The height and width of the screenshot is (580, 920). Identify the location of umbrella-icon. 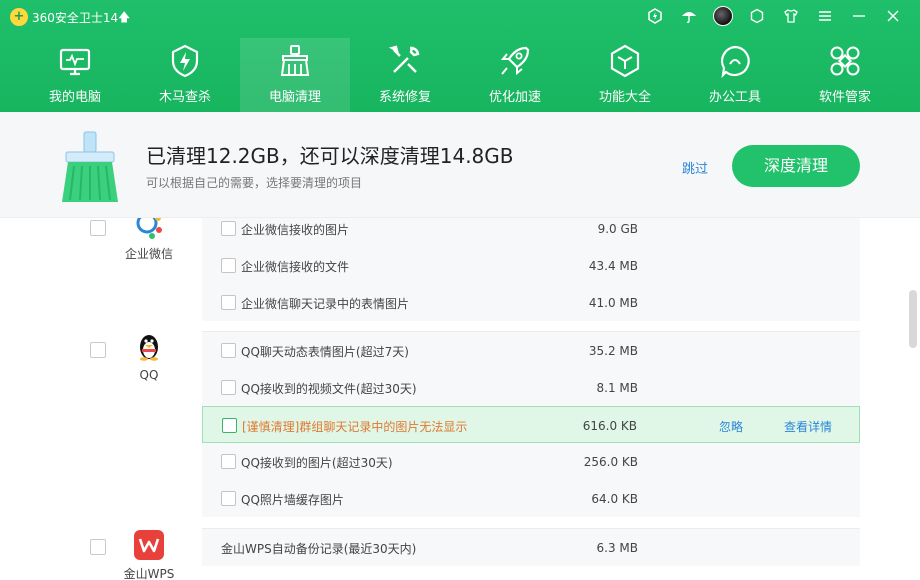
(689, 16).